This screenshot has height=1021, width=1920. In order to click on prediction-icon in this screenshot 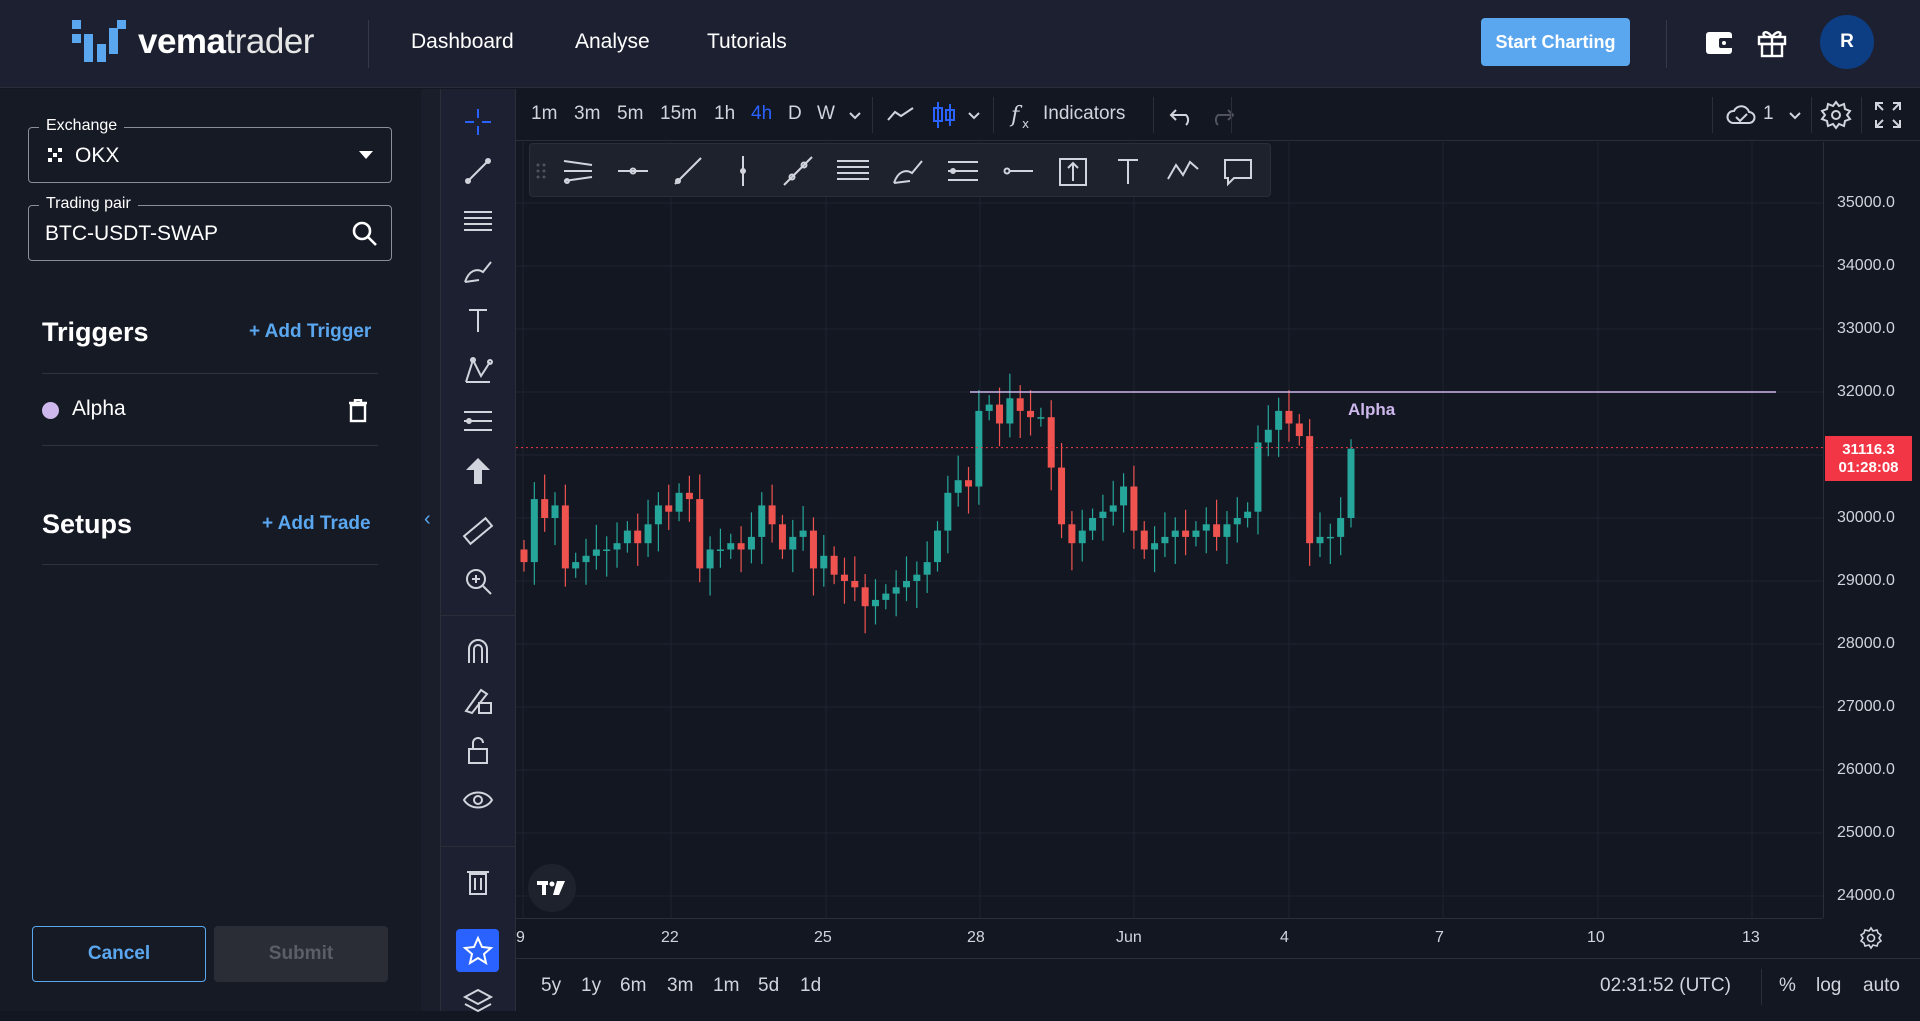, I will do `click(478, 421)`.